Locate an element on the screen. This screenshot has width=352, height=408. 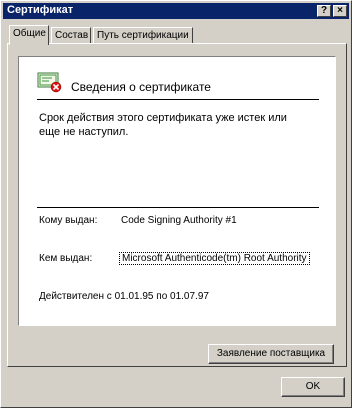
help-button: ? is located at coordinates (324, 11).